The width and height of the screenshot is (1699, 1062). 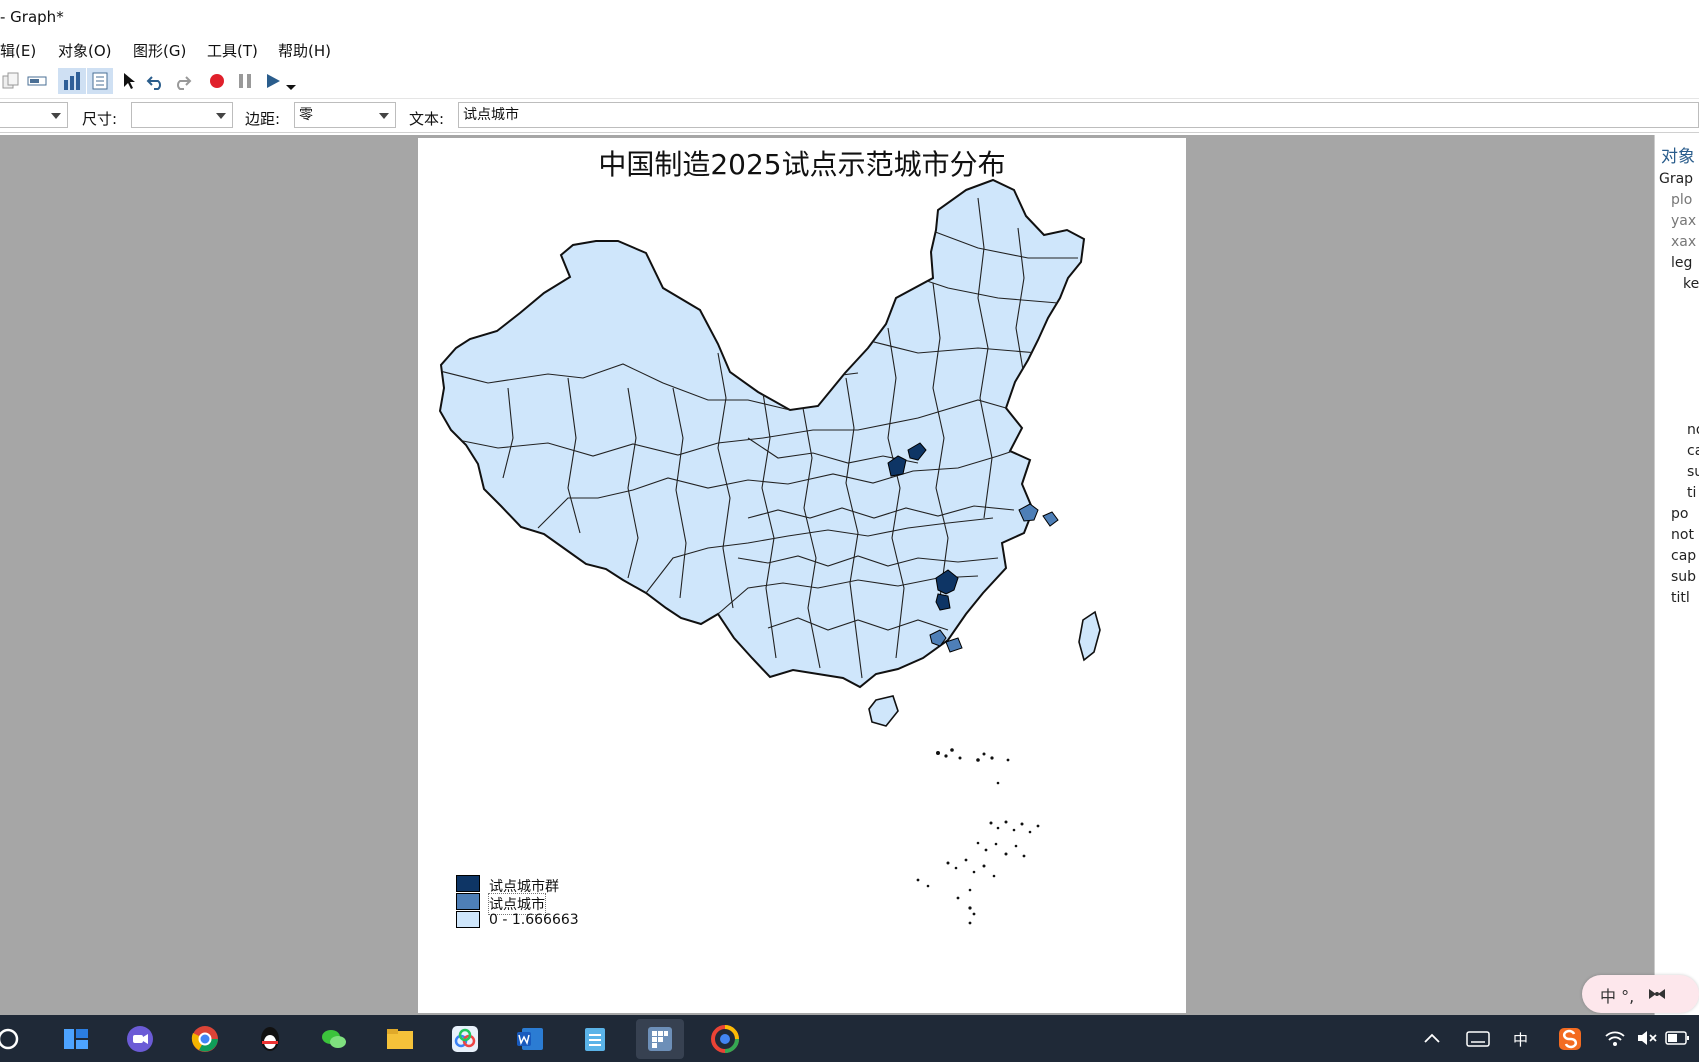 I want to click on undo-button, so click(x=156, y=81).